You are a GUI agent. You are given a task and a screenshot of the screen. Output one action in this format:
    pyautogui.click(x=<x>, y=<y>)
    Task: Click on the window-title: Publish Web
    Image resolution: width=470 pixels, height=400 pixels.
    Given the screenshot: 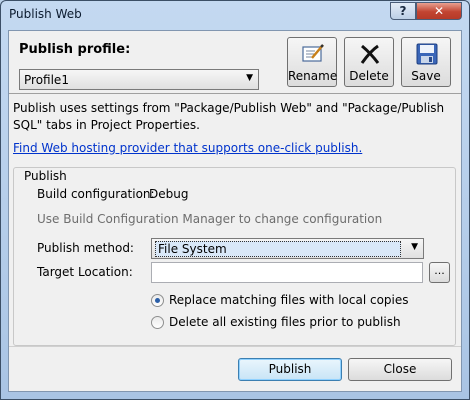 What is the action you would take?
    pyautogui.click(x=45, y=14)
    